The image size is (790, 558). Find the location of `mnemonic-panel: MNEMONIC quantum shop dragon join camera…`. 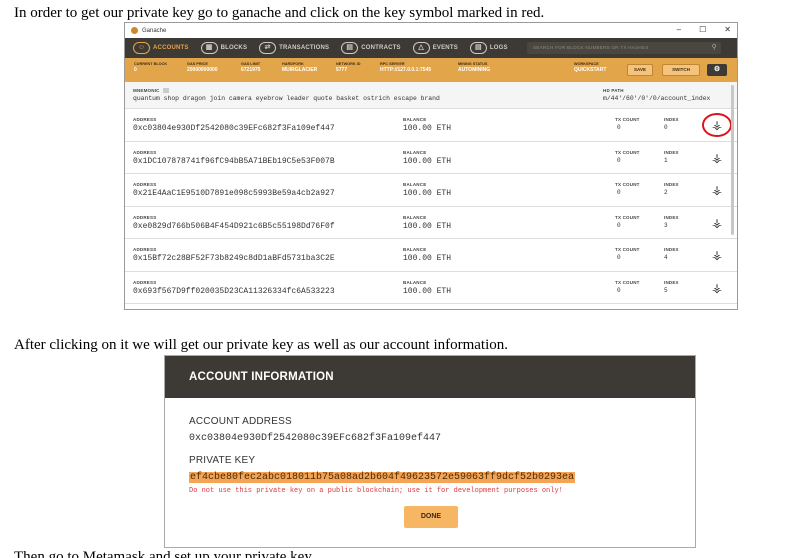

mnemonic-panel: MNEMONIC quantum shop dragon join camera… is located at coordinates (431, 95).